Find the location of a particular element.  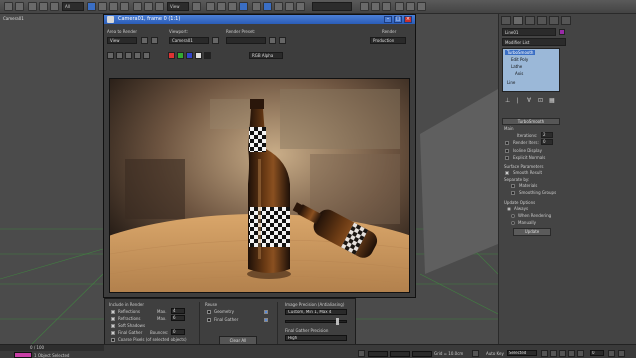

selection-filter-combo: All is located at coordinates (73, 6).